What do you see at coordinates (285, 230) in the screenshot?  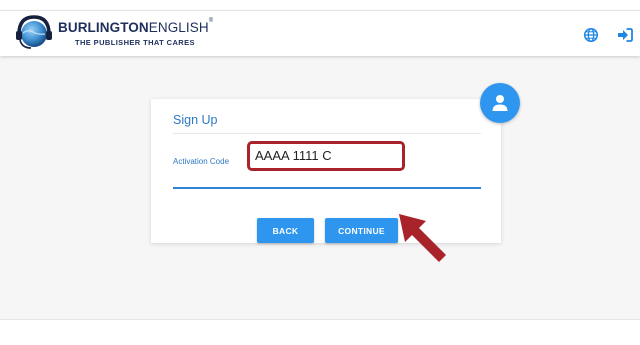 I see `back-button: BACK` at bounding box center [285, 230].